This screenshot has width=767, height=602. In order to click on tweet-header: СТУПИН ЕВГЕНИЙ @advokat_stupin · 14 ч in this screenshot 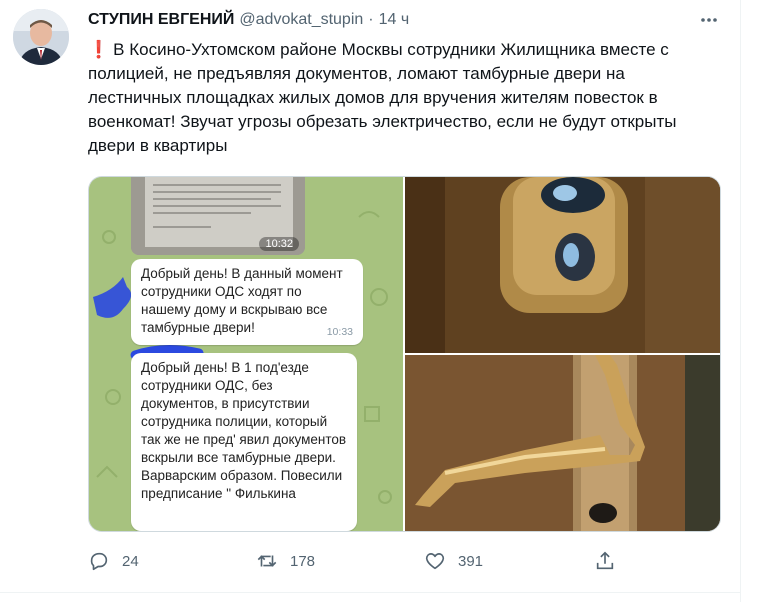, I will do `click(248, 20)`.